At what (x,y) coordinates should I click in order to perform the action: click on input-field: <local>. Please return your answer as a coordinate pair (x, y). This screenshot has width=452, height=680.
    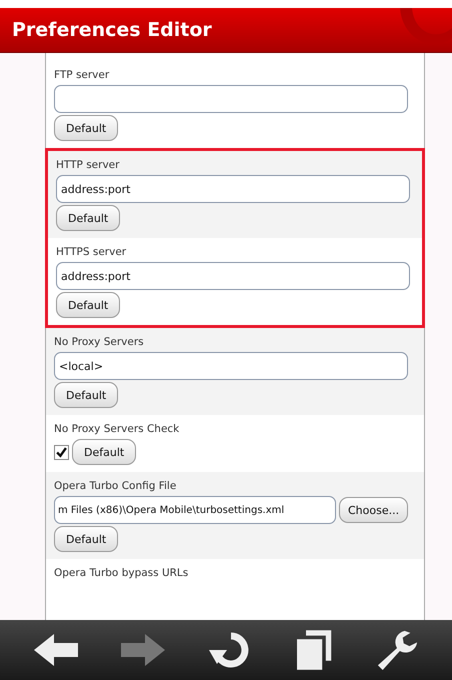
    Looking at the image, I should click on (231, 366).